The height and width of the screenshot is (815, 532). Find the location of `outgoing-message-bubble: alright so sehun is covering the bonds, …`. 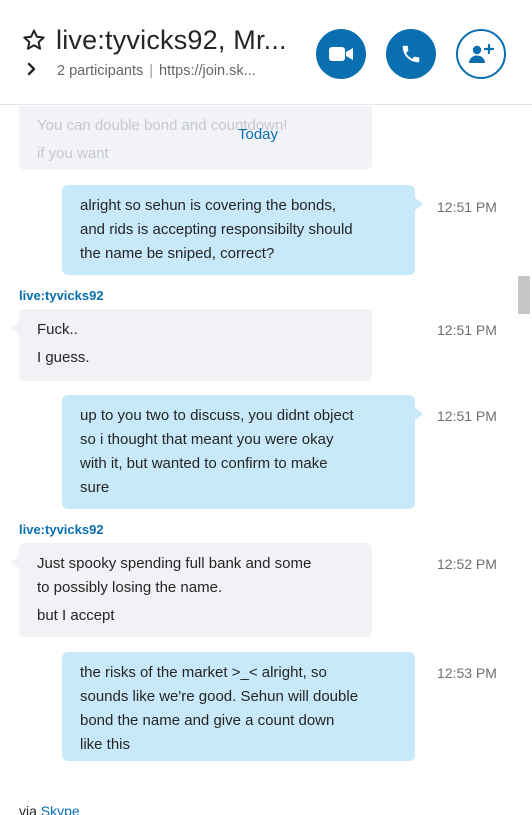

outgoing-message-bubble: alright so sehun is covering the bonds, … is located at coordinates (242, 230).